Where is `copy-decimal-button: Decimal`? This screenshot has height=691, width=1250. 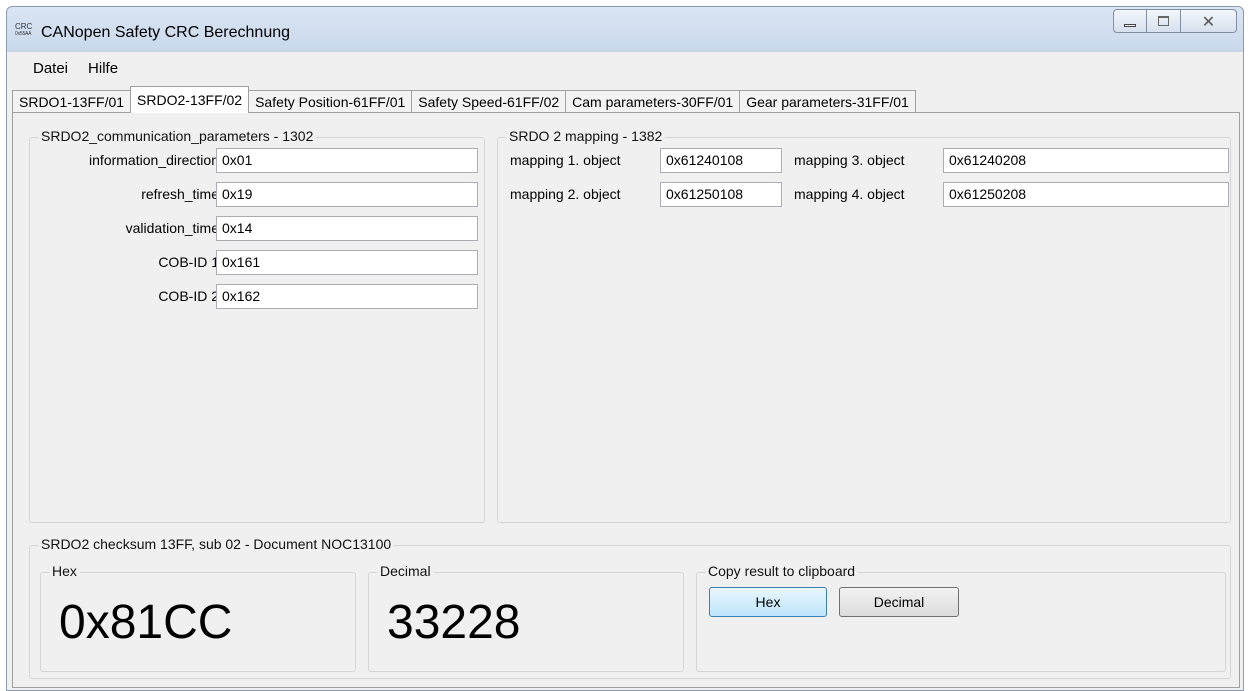
copy-decimal-button: Decimal is located at coordinates (899, 602).